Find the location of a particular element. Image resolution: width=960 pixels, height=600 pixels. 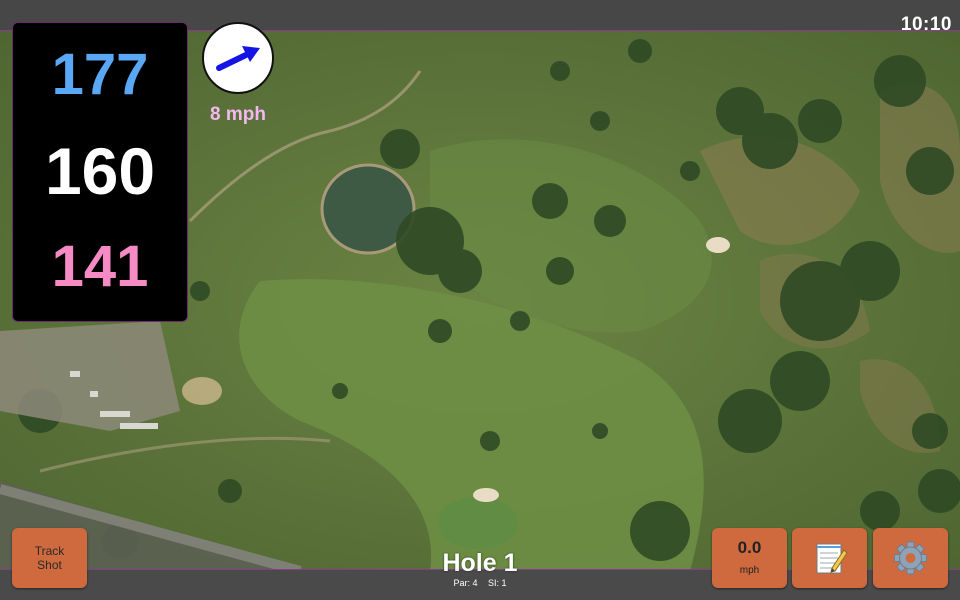

track-shot-label-line1: Track is located at coordinates (49, 551).